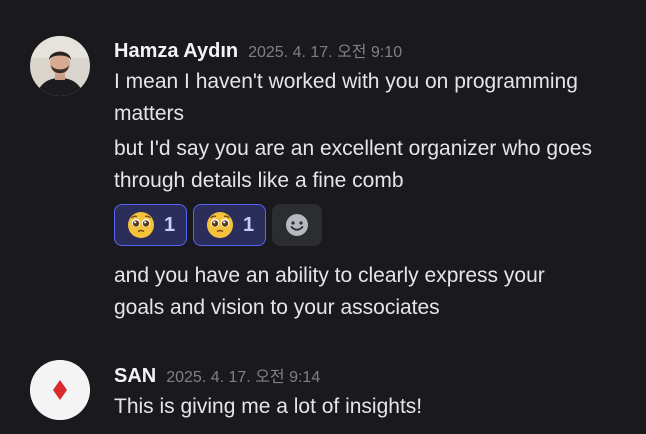 Image resolution: width=646 pixels, height=434 pixels. I want to click on message-text: matters, so click(149, 113).